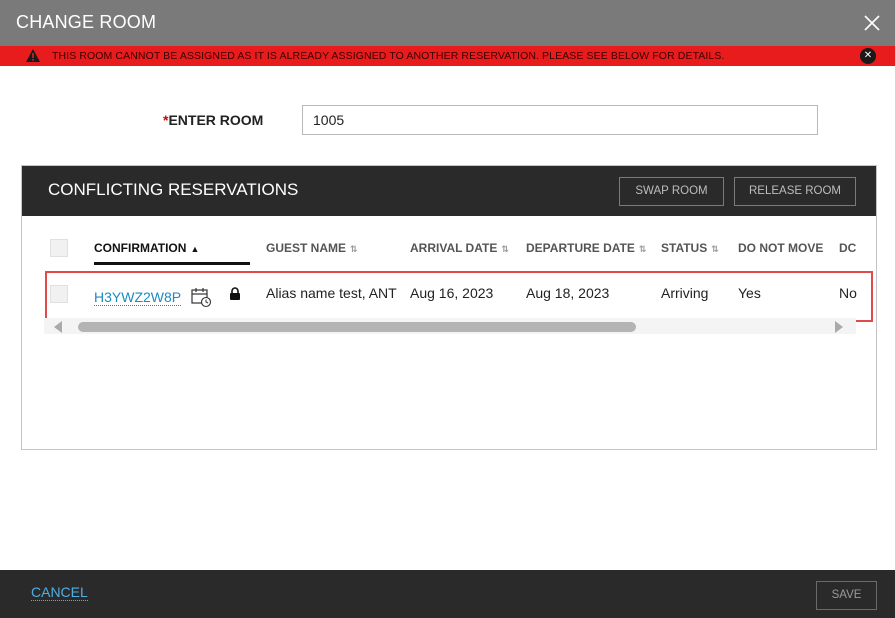  I want to click on active-sort-indicator, so click(172, 263).